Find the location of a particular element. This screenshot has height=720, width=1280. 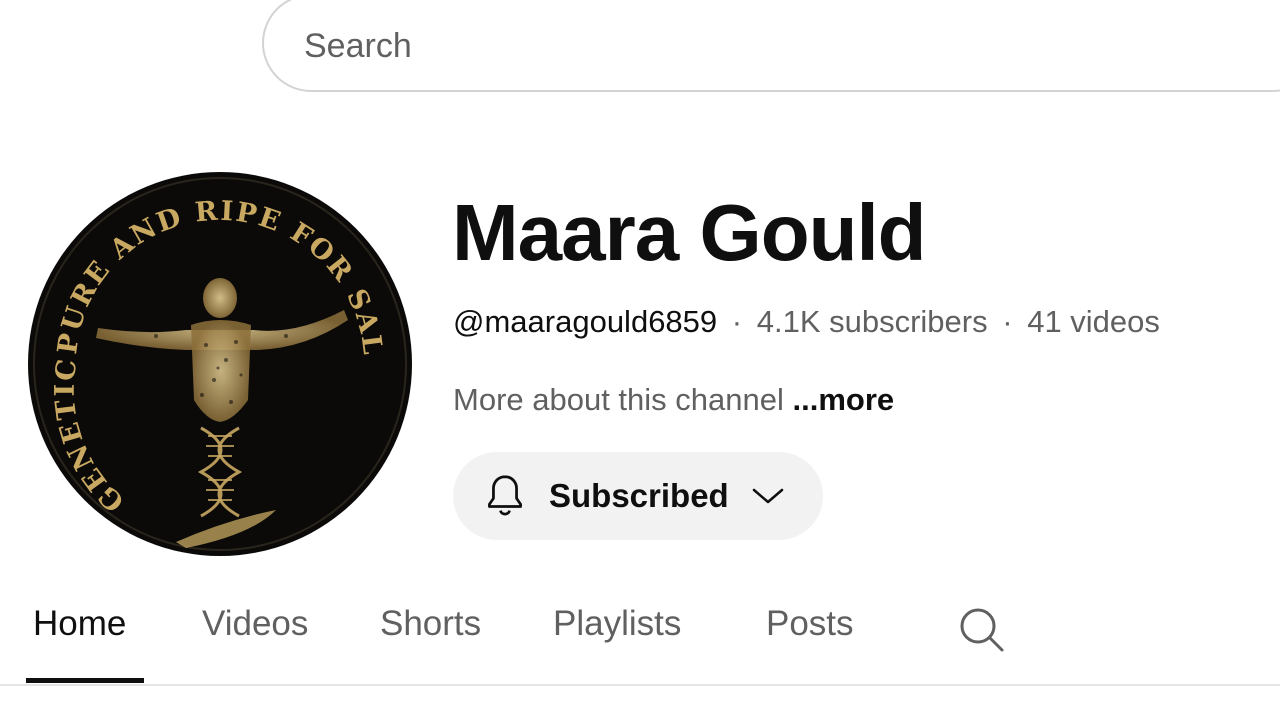

subscribed-button: Subscribed is located at coordinates (638, 496).